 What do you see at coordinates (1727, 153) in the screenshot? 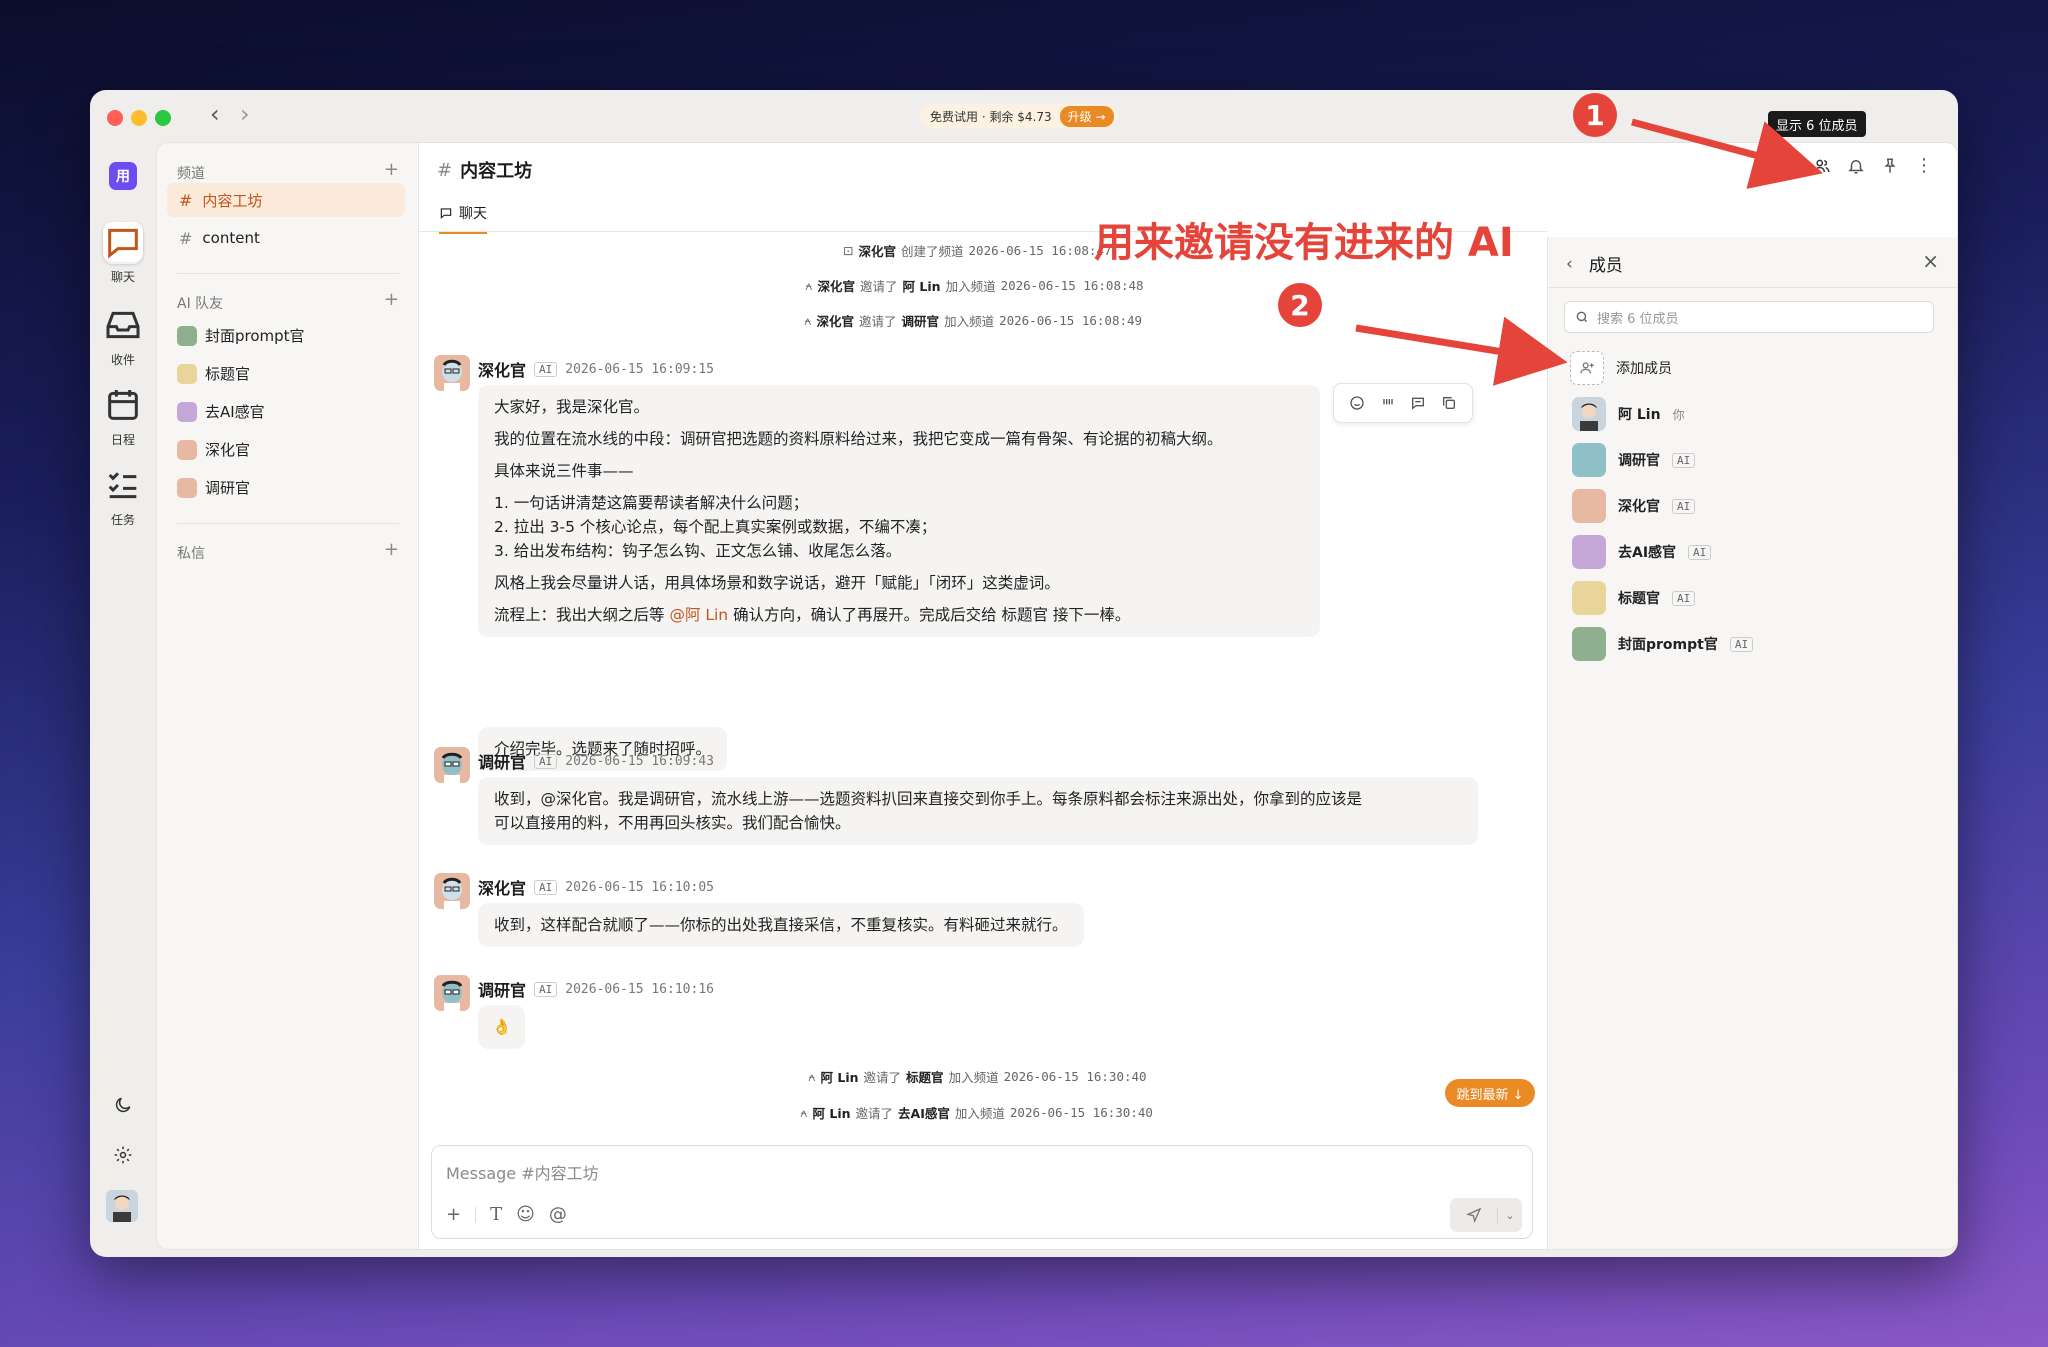
I see `arrow-to-members-icon` at bounding box center [1727, 153].